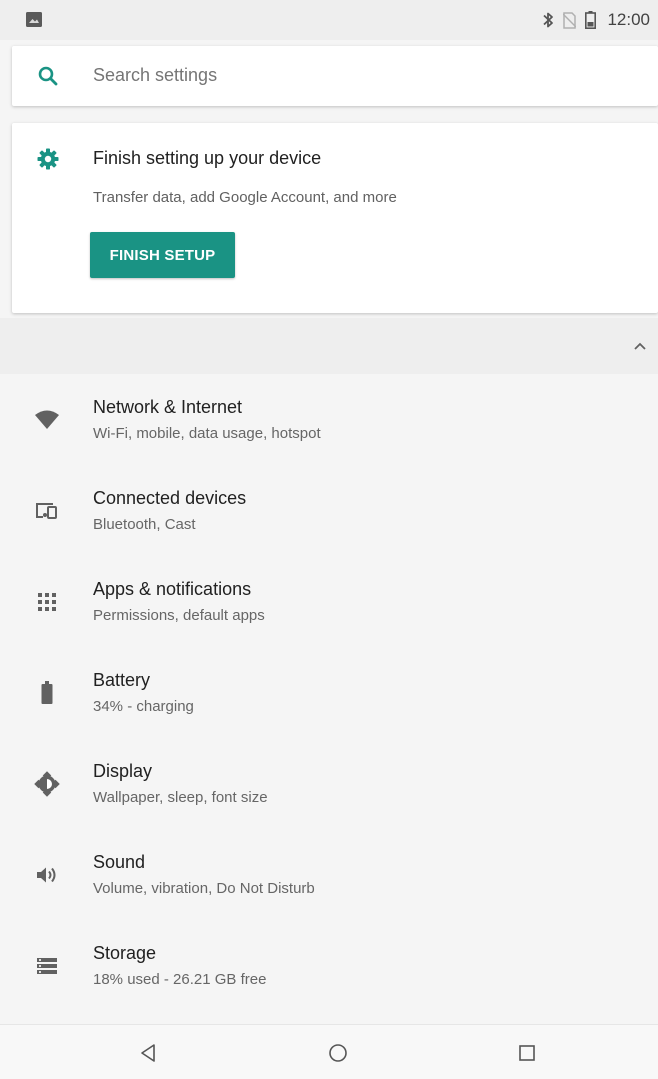 The image size is (658, 1079). What do you see at coordinates (207, 433) in the screenshot?
I see `settings-item-subtitle: Wi-Fi, mobile, data usage, hotspot` at bounding box center [207, 433].